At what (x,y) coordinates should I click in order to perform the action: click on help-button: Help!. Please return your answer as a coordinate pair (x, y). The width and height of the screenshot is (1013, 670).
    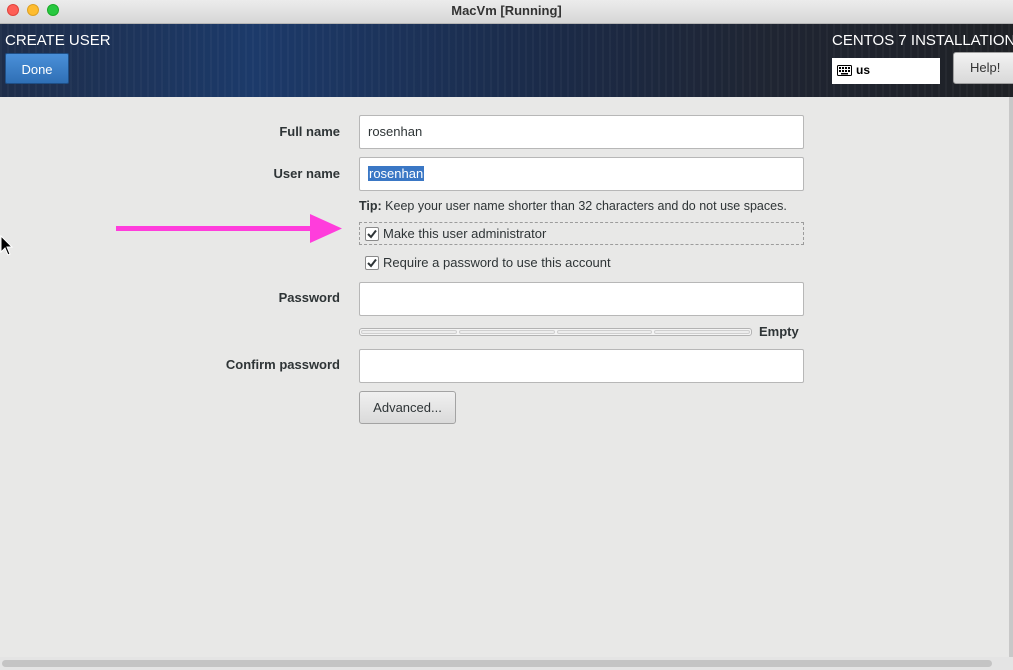
    Looking at the image, I should click on (983, 68).